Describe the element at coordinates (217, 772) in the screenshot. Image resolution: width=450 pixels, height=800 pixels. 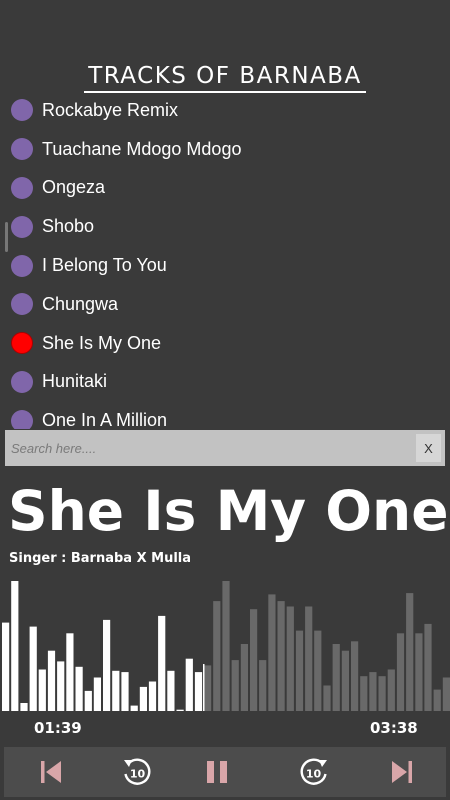
I see `pause-button` at that location.